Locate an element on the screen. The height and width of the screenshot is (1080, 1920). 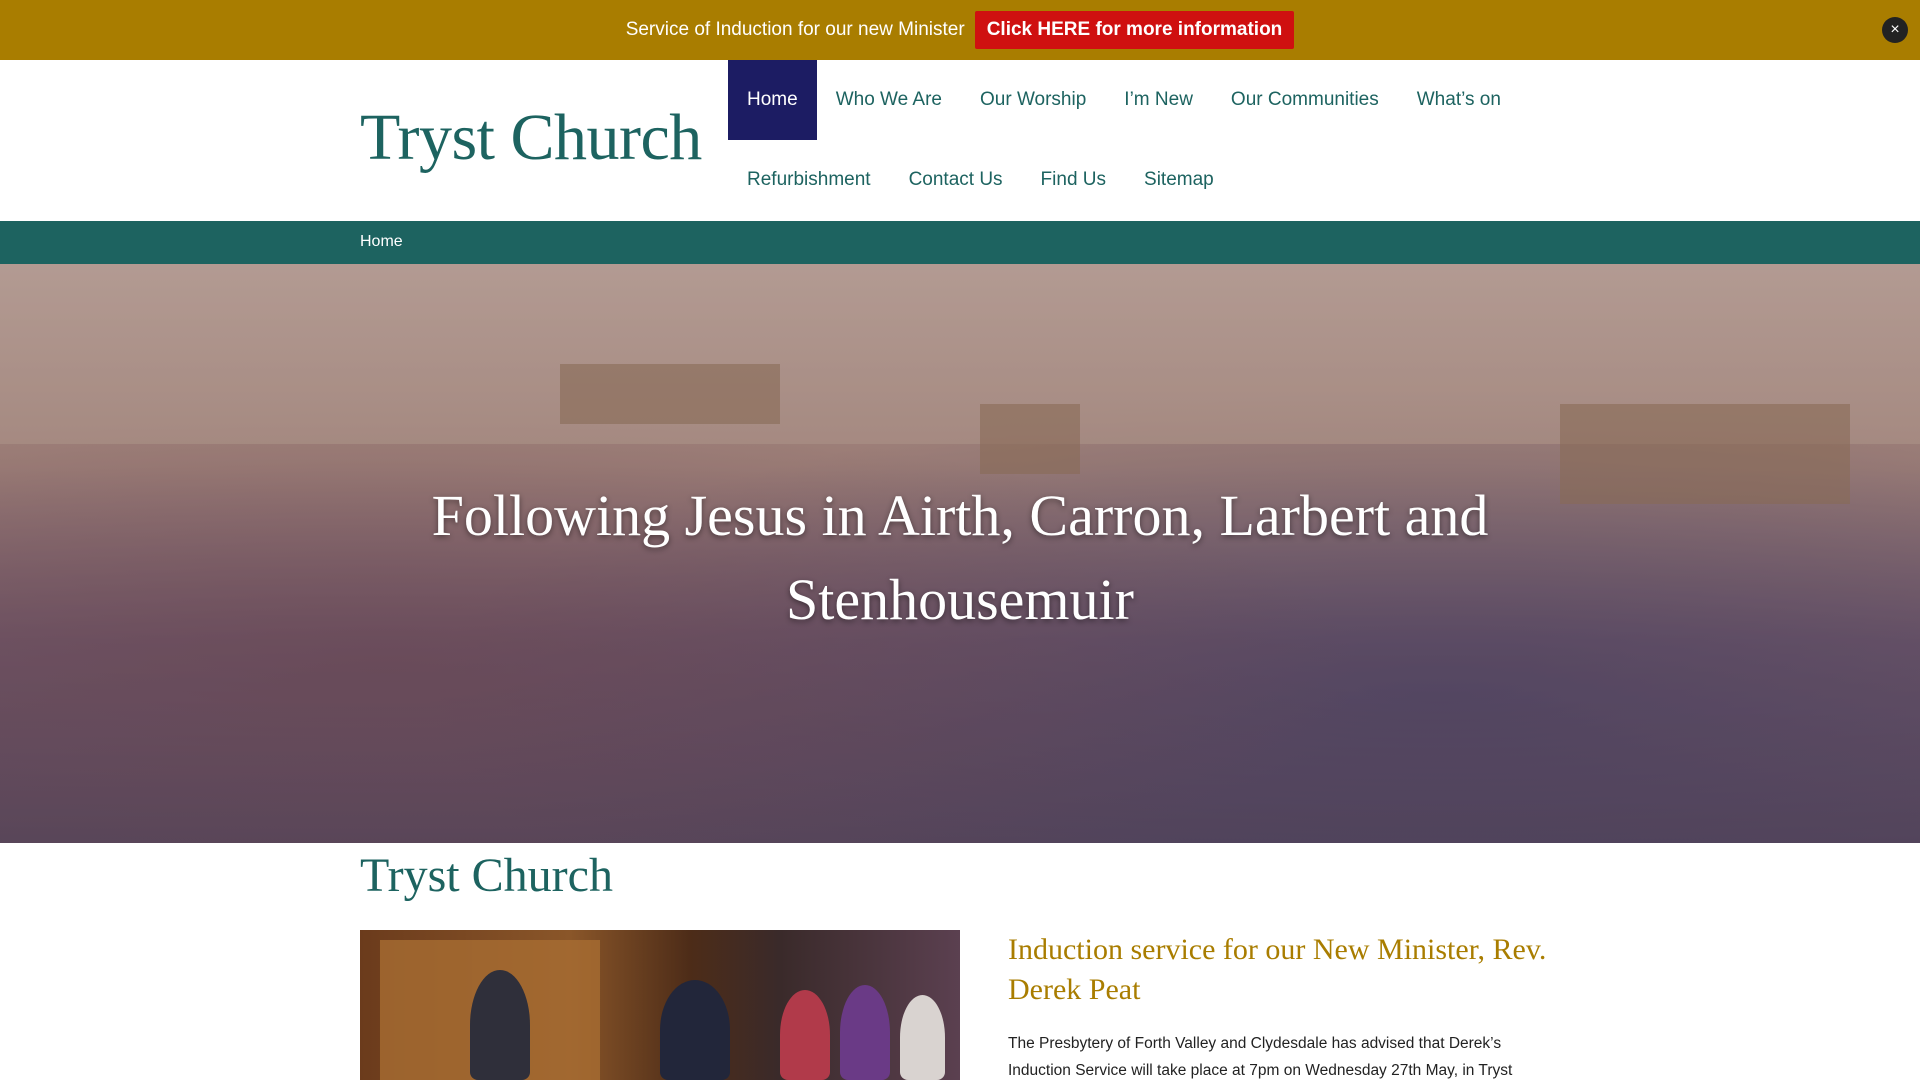
nav-item-sitemap: Sitemap is located at coordinates (1179, 180).